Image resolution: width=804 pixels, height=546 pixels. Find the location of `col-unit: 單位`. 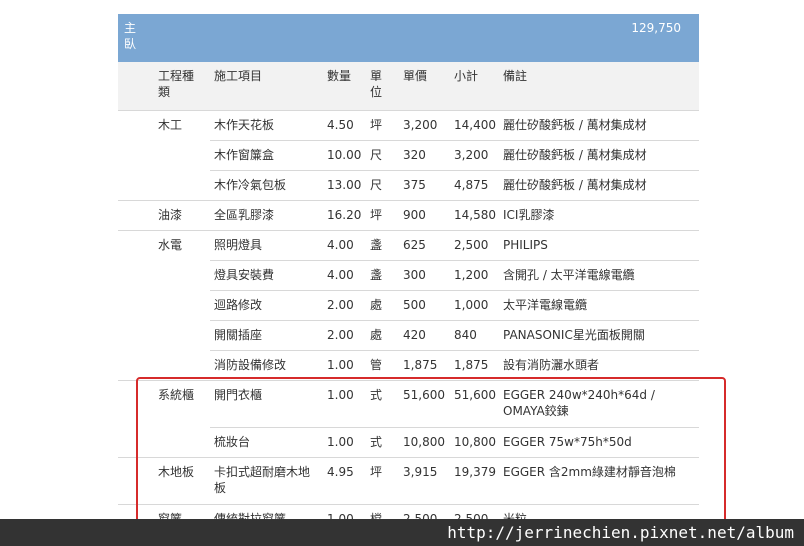

col-unit: 單位 is located at coordinates (376, 84).